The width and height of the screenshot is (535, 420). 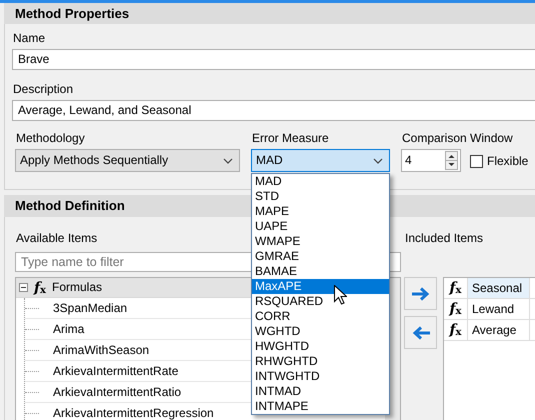 What do you see at coordinates (320, 391) in the screenshot?
I see `dropdown-option: INTMAD` at bounding box center [320, 391].